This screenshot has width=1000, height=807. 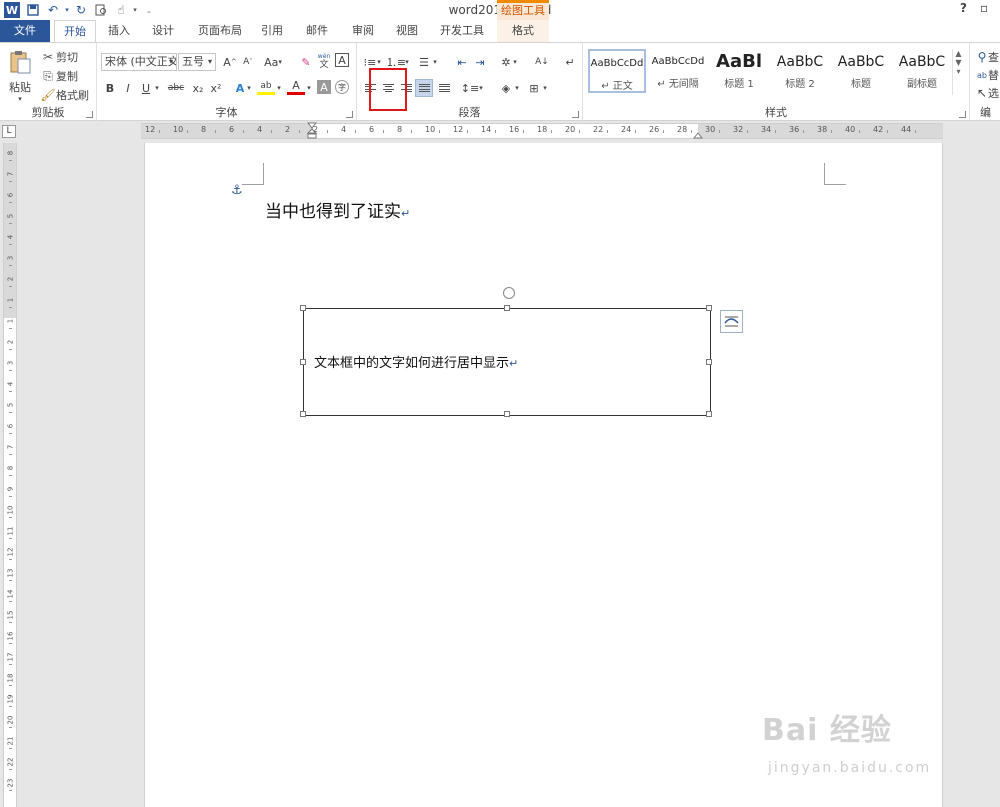 What do you see at coordinates (230, 62) in the screenshot?
I see `grow-font-icon: A ^` at bounding box center [230, 62].